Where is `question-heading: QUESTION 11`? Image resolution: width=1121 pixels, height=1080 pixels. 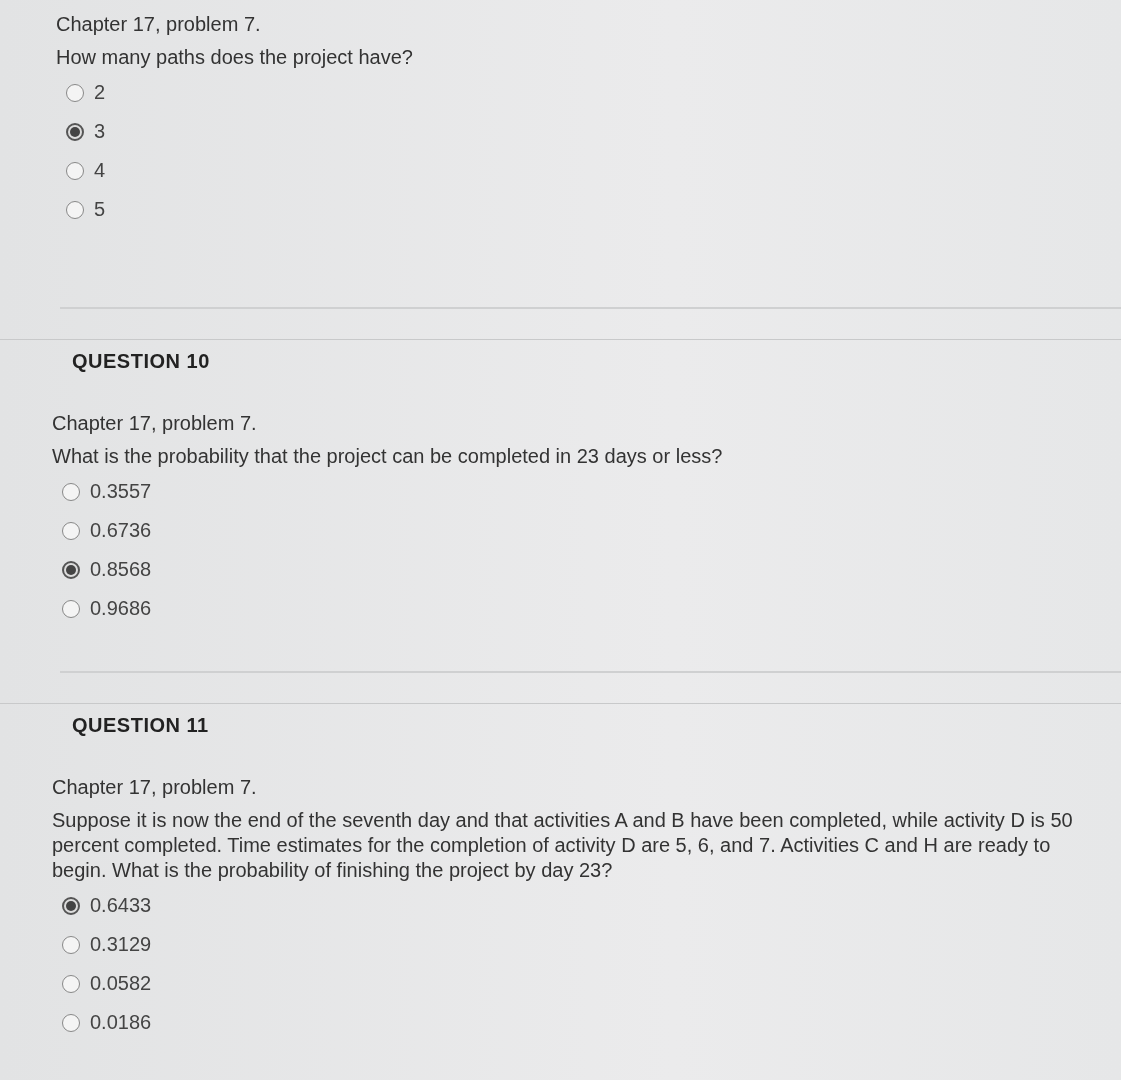
question-heading: QUESTION 11 is located at coordinates (141, 725).